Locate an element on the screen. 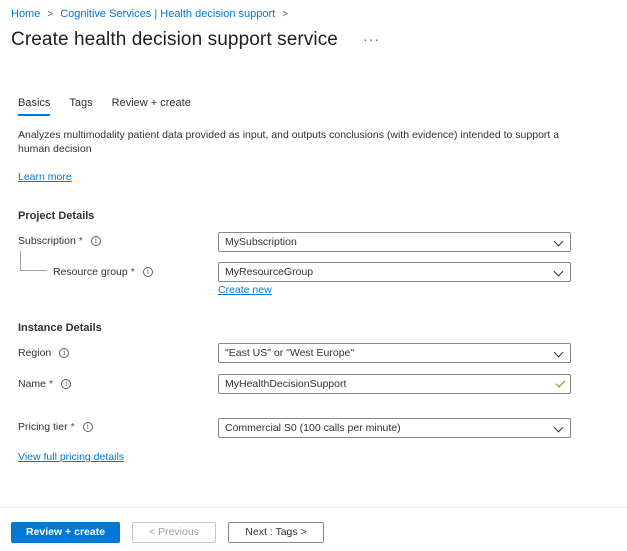  tree-connector is located at coordinates (33, 261).